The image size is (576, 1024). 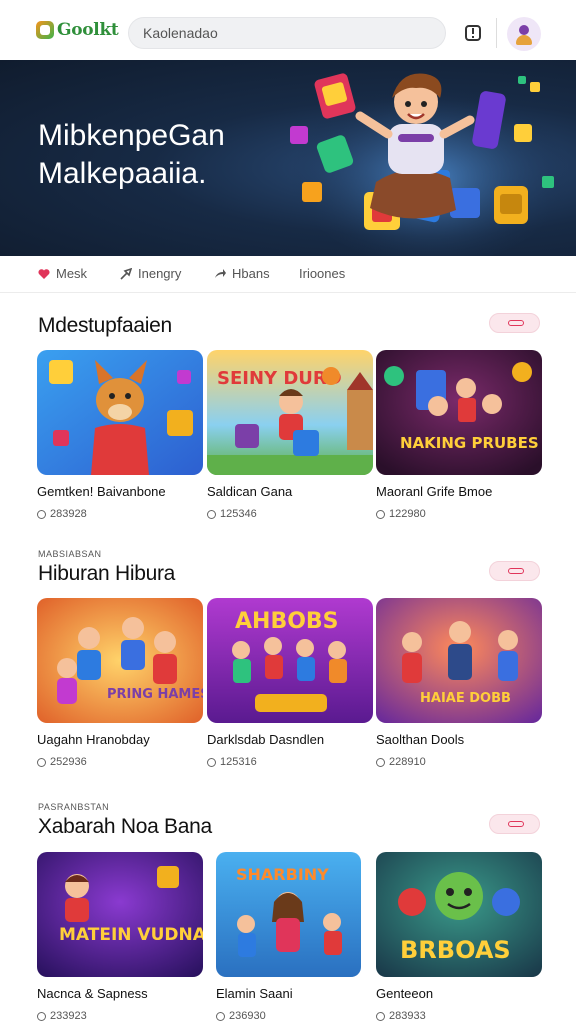 I want to click on game-title: Darklsdab Dasndlen, so click(x=266, y=739).